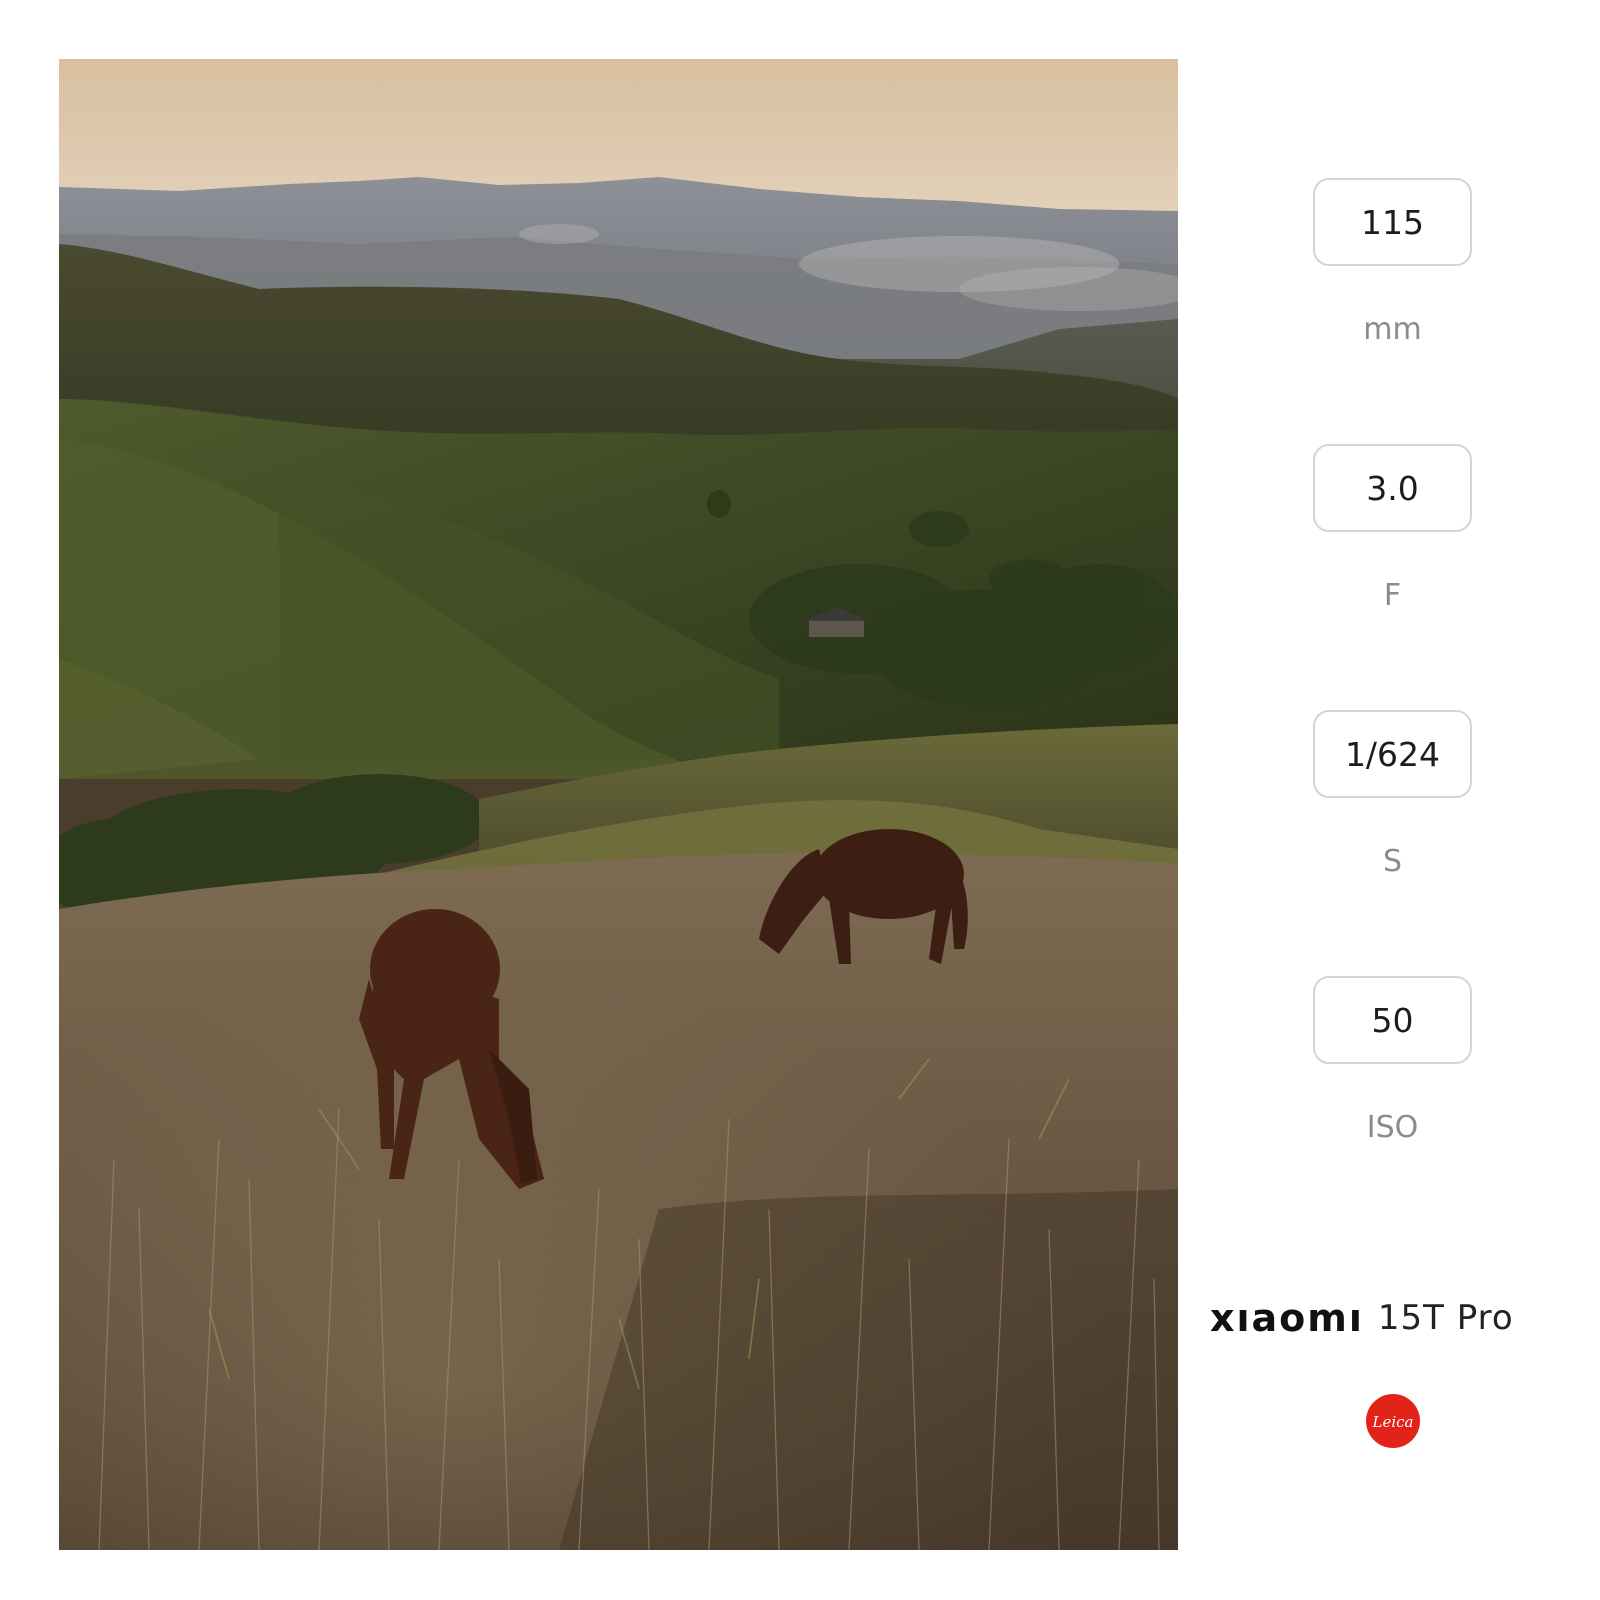 The height and width of the screenshot is (1600, 1600). What do you see at coordinates (1445, 1318) in the screenshot?
I see `brand-model: 15T Pro` at bounding box center [1445, 1318].